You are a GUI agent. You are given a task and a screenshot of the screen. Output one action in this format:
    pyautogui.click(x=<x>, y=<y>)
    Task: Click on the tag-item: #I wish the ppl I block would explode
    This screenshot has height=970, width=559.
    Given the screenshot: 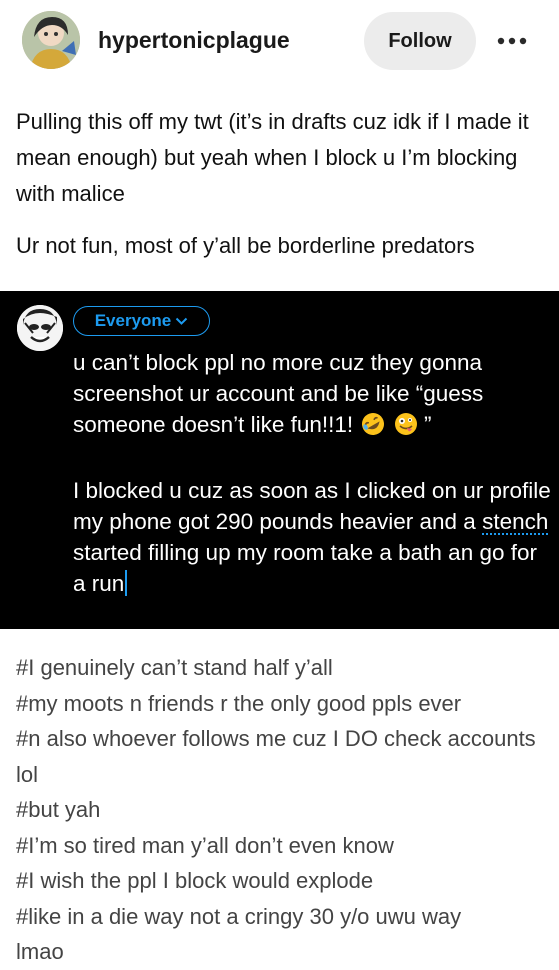 What is the action you would take?
    pyautogui.click(x=281, y=881)
    